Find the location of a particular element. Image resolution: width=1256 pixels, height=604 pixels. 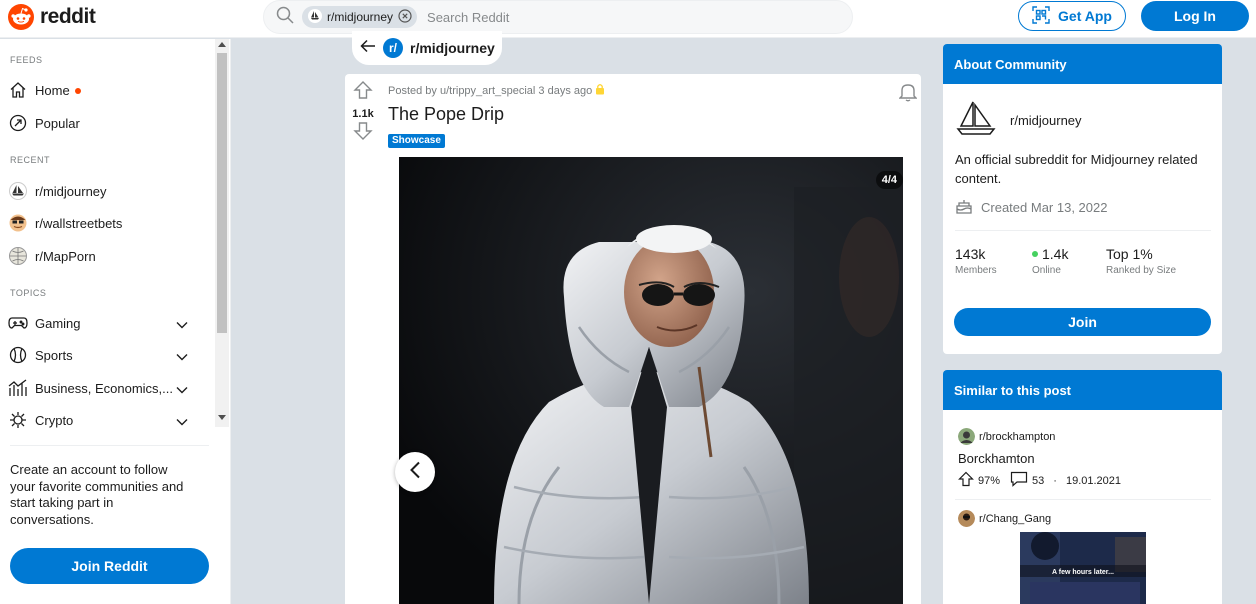

vote-column: 1.1k is located at coordinates (363, 113).